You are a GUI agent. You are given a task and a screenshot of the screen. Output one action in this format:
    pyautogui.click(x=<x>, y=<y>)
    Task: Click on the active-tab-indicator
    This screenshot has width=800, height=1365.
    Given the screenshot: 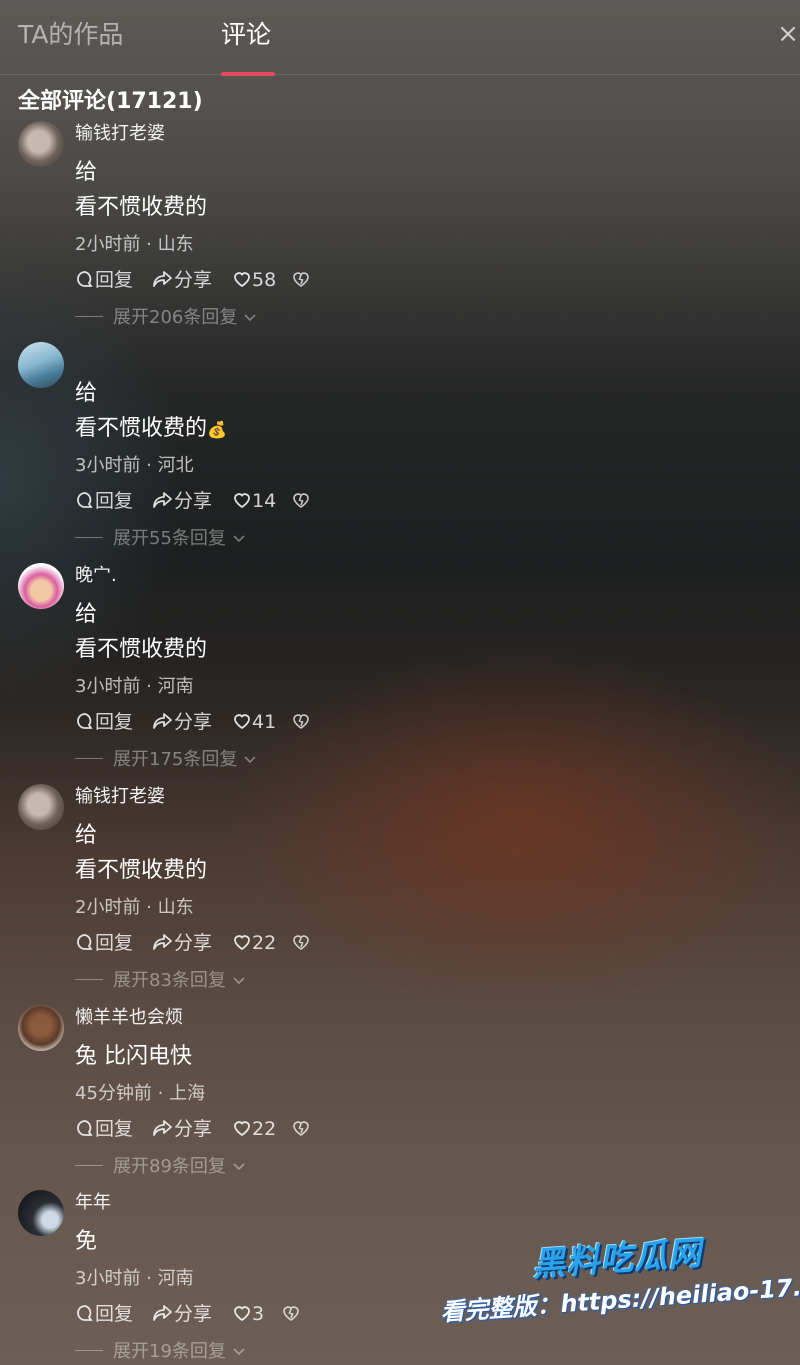 What is the action you would take?
    pyautogui.click(x=248, y=74)
    